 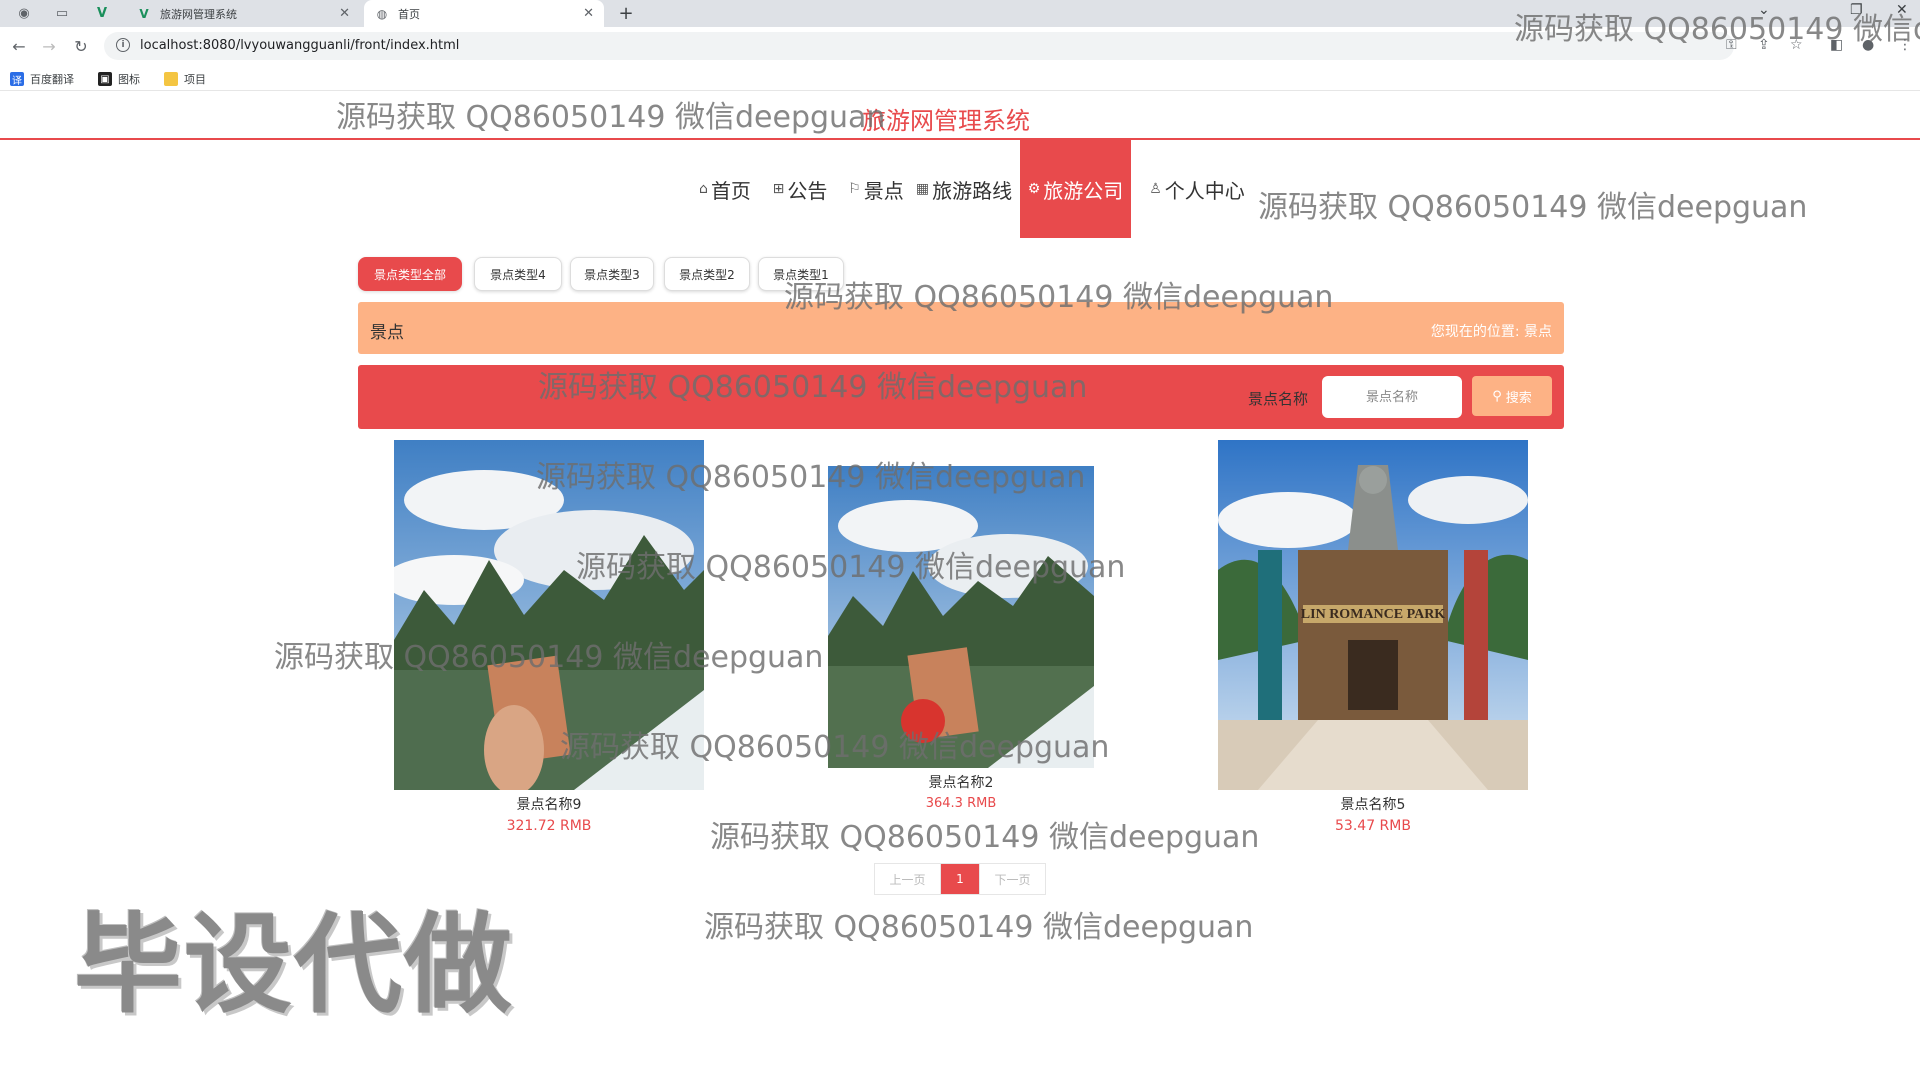 I want to click on bookmark-label: 百度翻译, so click(x=52, y=79).